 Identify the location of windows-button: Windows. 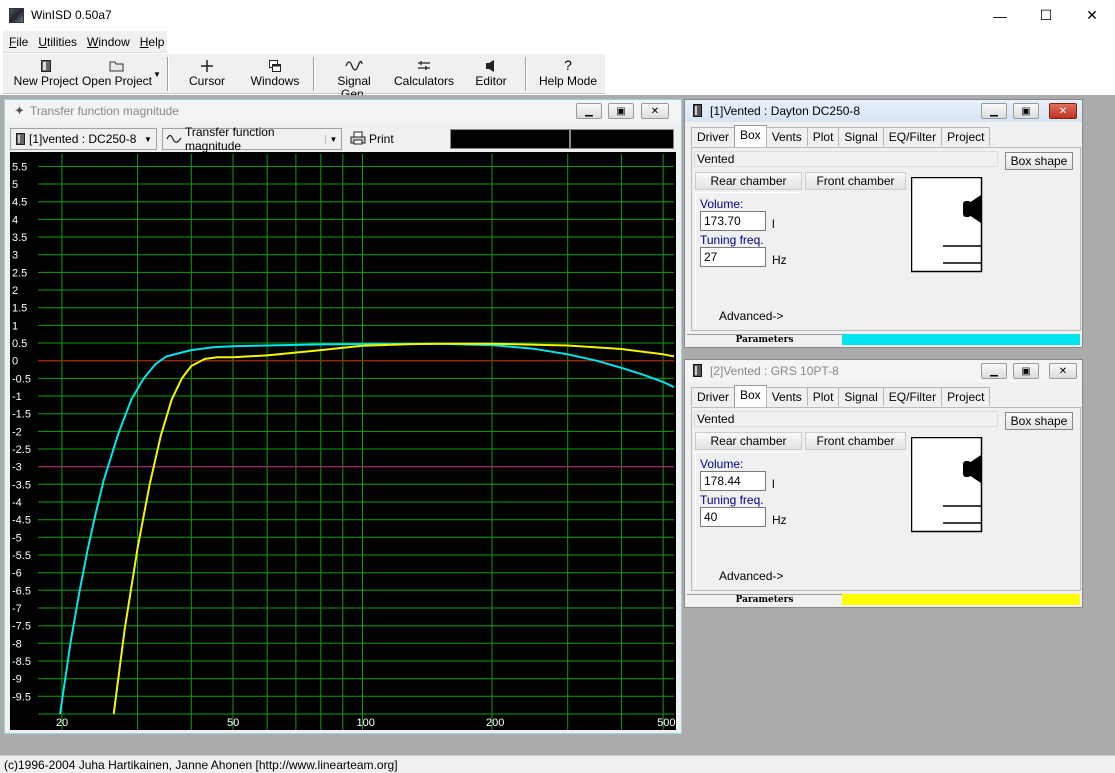
(275, 74).